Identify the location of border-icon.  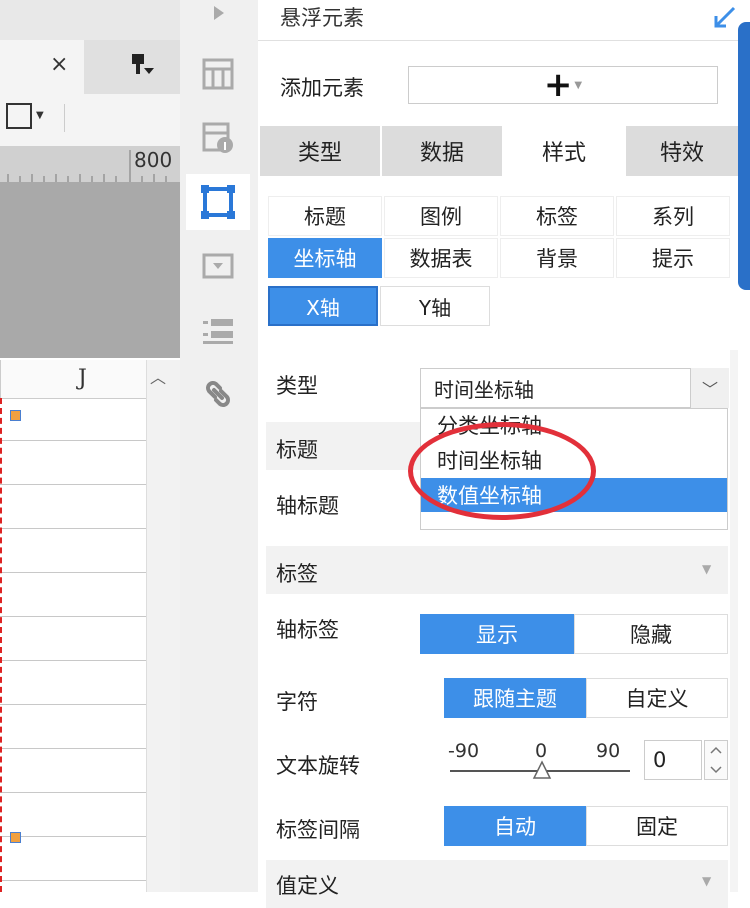
(19, 116).